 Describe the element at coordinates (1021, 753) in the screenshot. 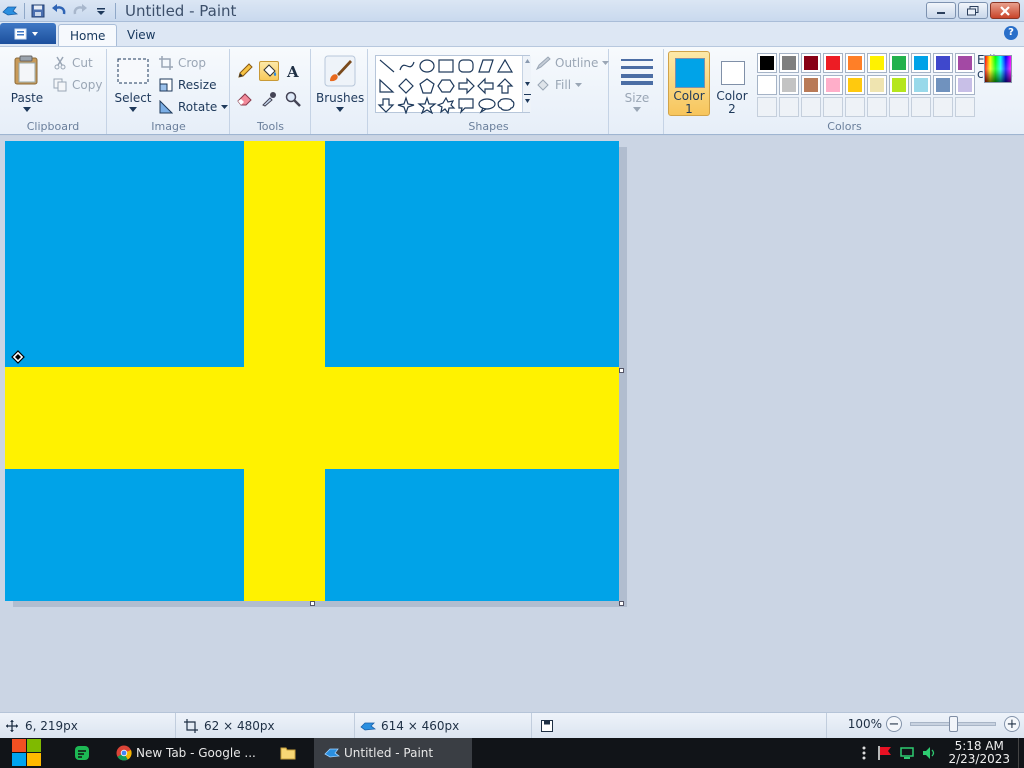

I see `show-desktop-button` at that location.